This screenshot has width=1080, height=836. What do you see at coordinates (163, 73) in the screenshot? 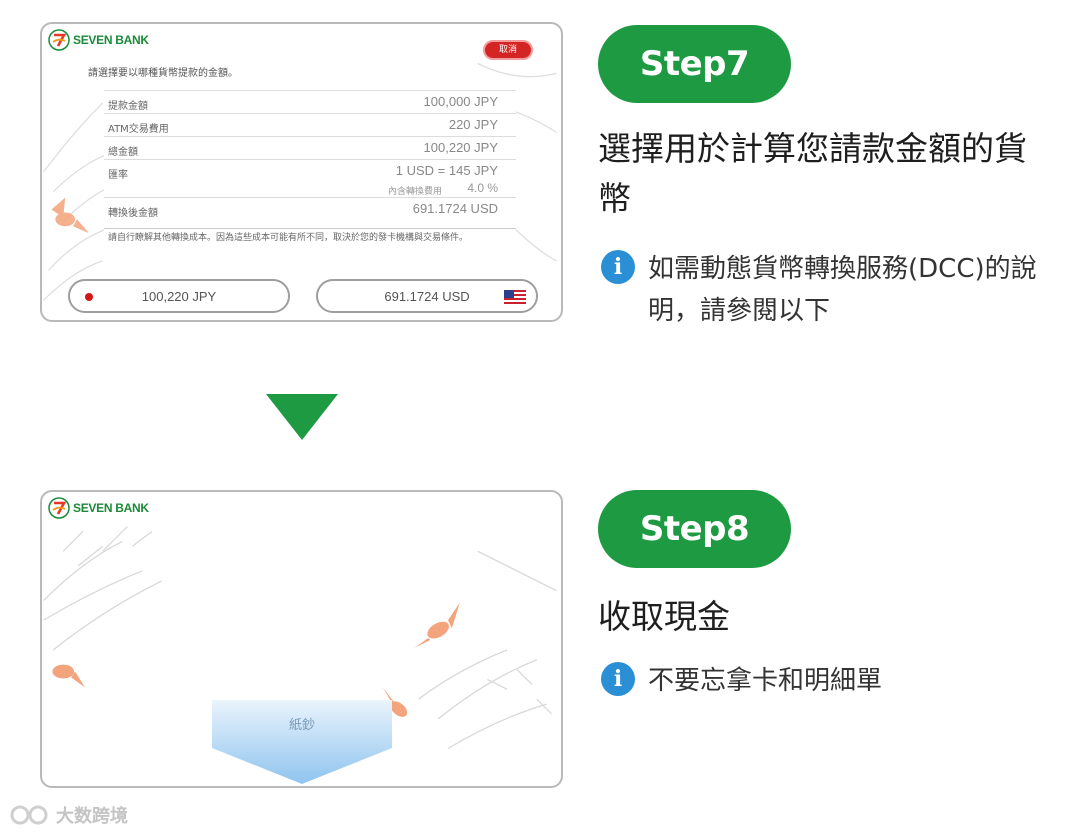
I see `screen-instruction: 請選擇要以哪種貨幣提款的金額。` at bounding box center [163, 73].